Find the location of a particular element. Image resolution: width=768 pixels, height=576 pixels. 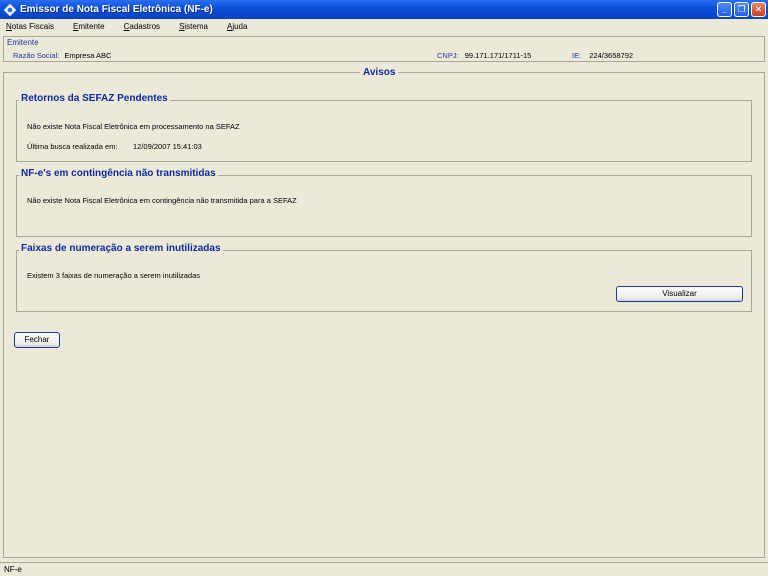

menu-ajuda: Ajuda is located at coordinates (237, 26).